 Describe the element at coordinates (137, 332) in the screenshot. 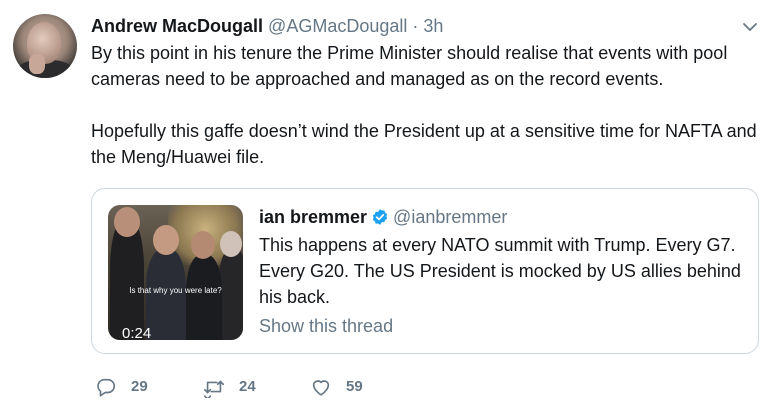

I see `video-duration: 0:24` at that location.